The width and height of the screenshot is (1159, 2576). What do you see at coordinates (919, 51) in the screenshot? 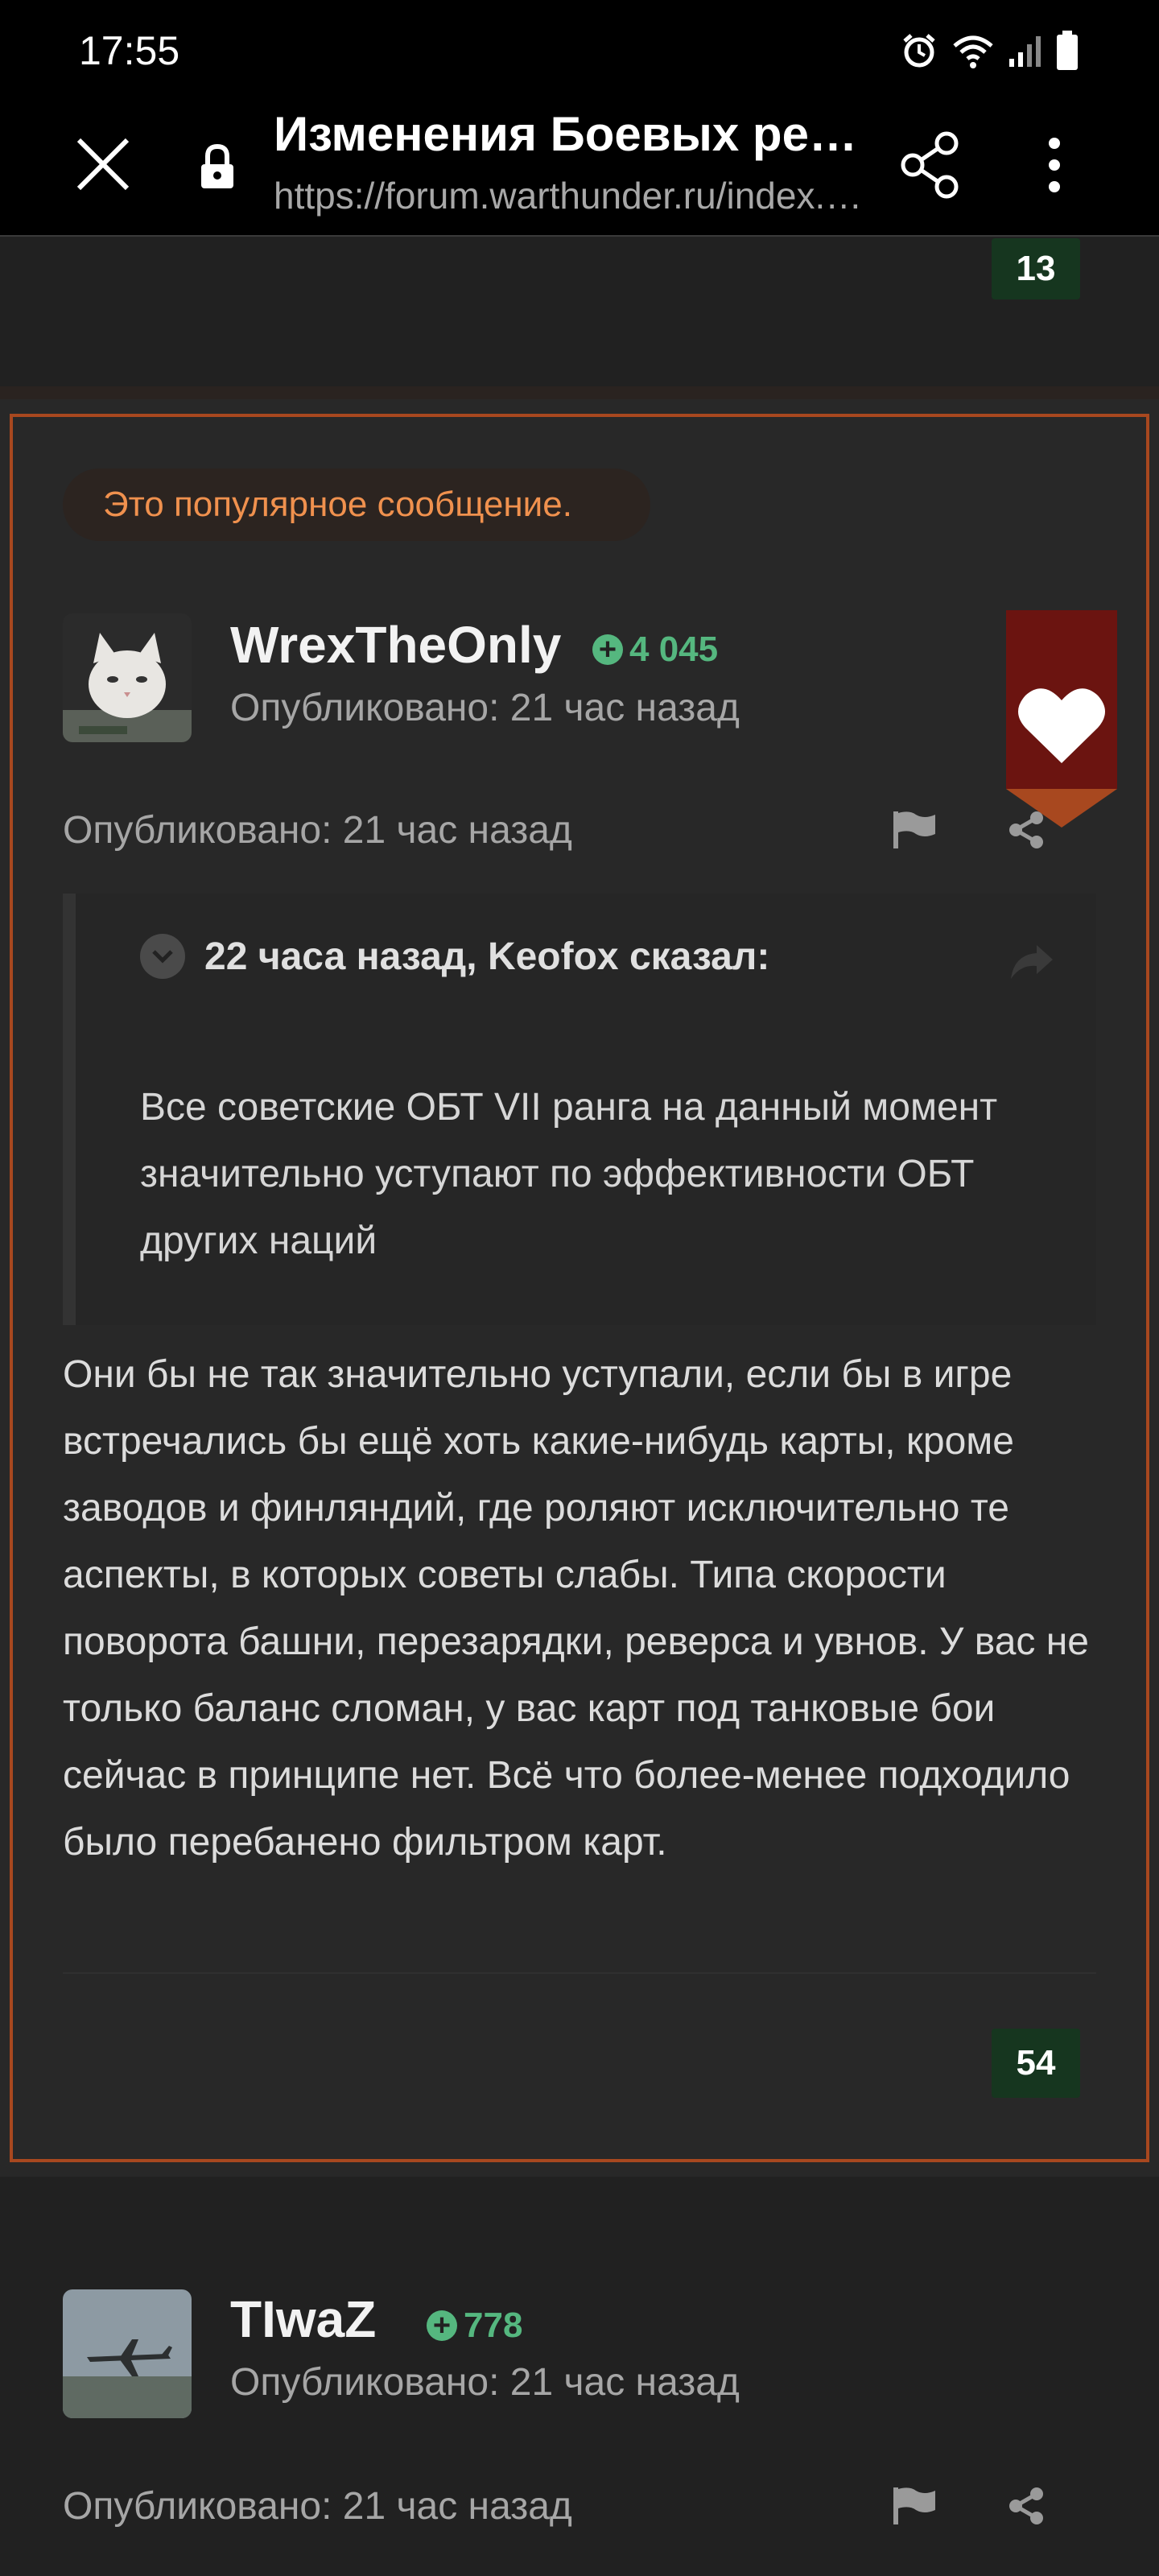
I see `alarm-icon` at bounding box center [919, 51].